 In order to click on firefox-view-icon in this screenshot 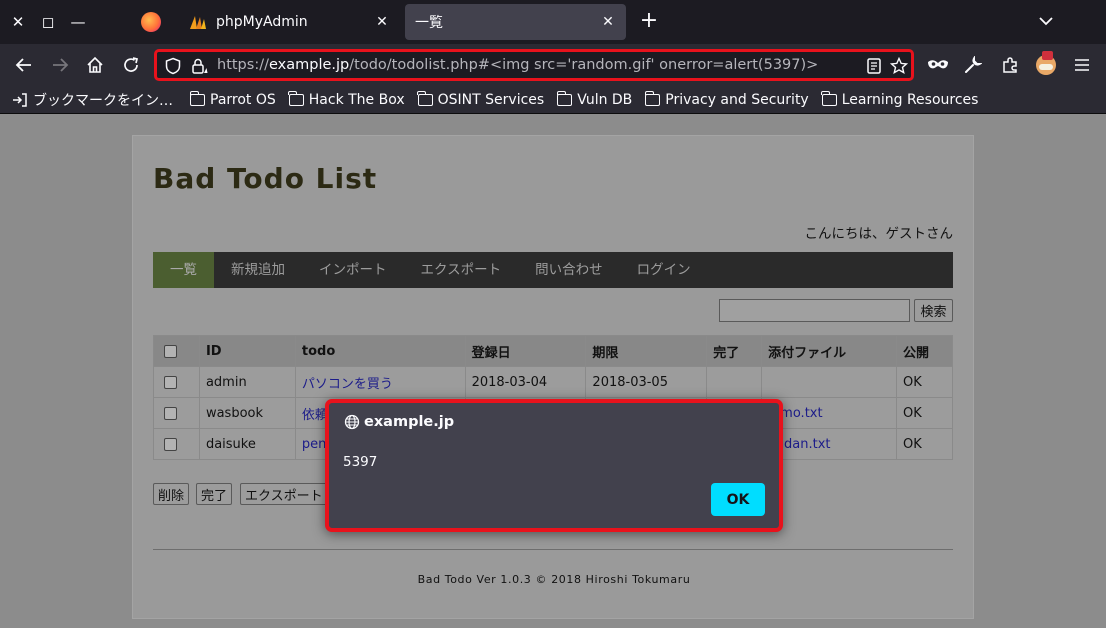, I will do `click(151, 22)`.